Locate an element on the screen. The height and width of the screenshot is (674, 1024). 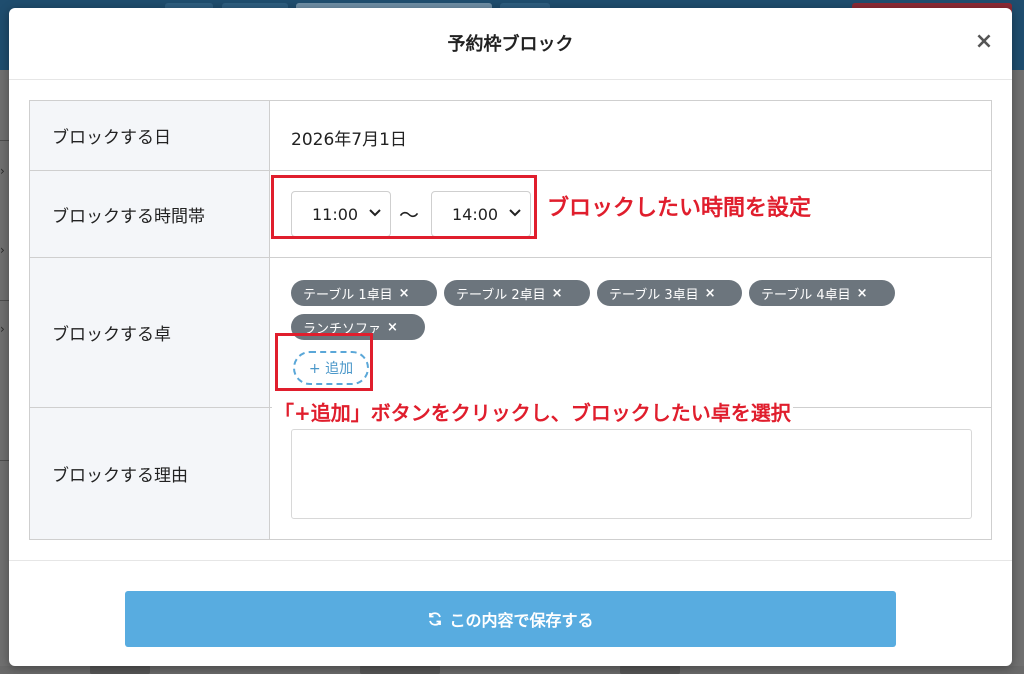
save-button: この内容で保存する is located at coordinates (510, 619).